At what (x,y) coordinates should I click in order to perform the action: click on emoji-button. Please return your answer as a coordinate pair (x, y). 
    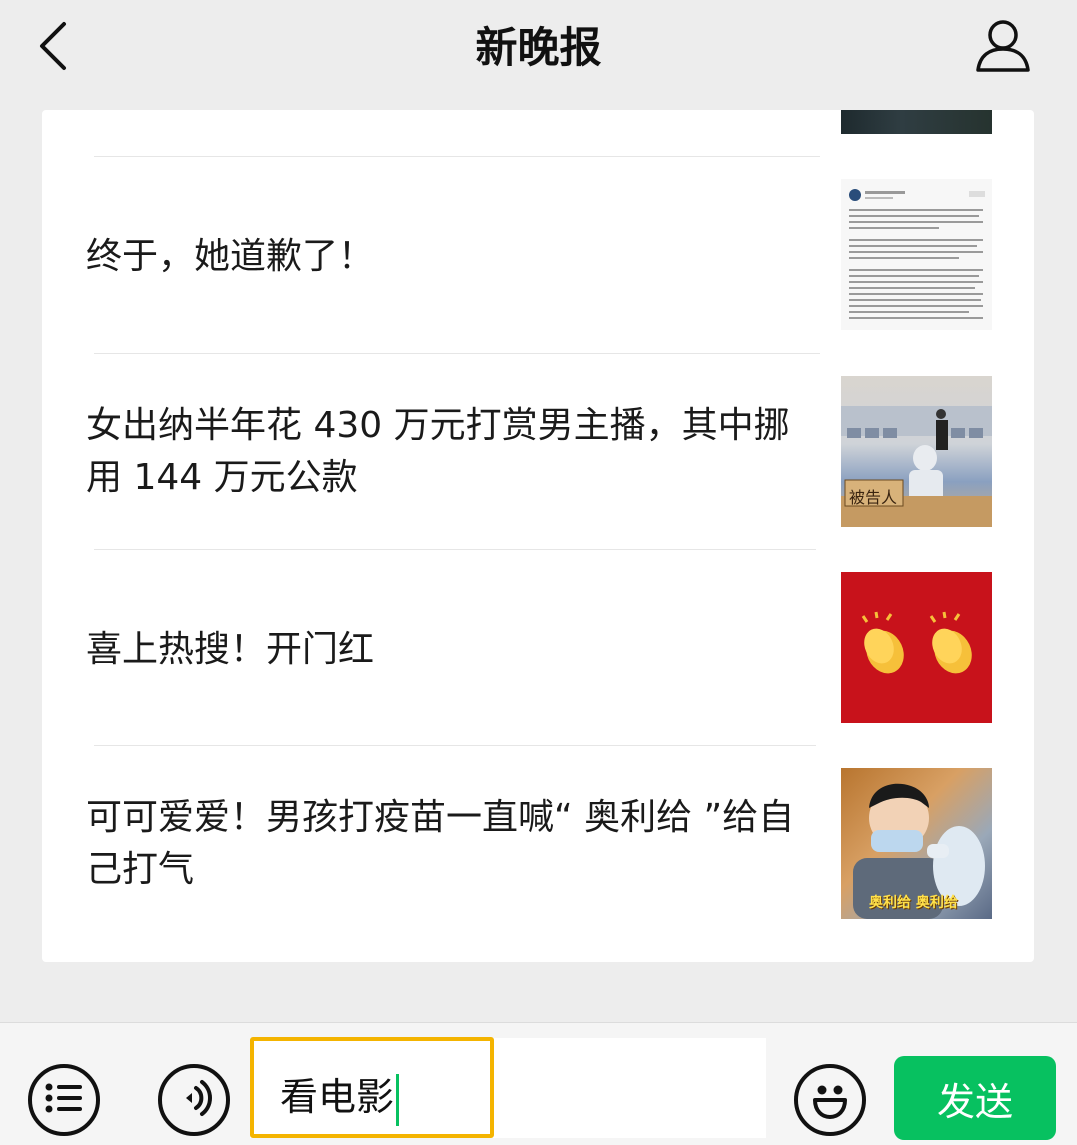
    Looking at the image, I should click on (830, 1100).